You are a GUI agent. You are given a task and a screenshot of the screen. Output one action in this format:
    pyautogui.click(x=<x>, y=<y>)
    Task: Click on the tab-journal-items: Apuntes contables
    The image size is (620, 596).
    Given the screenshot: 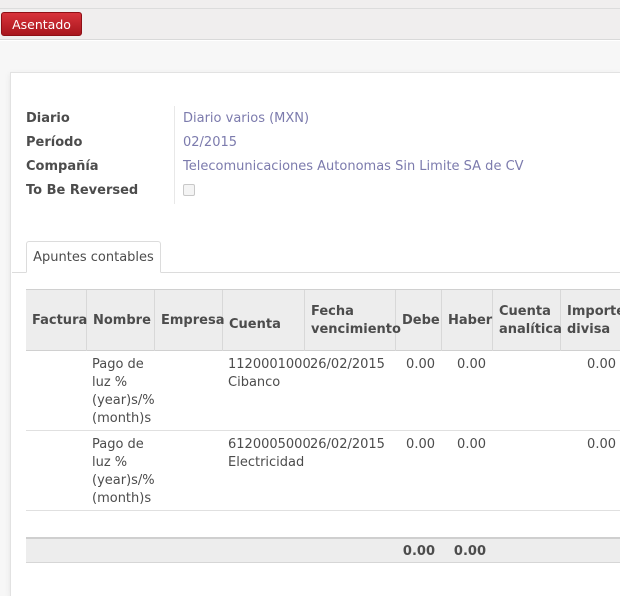 What is the action you would take?
    pyautogui.click(x=93, y=257)
    